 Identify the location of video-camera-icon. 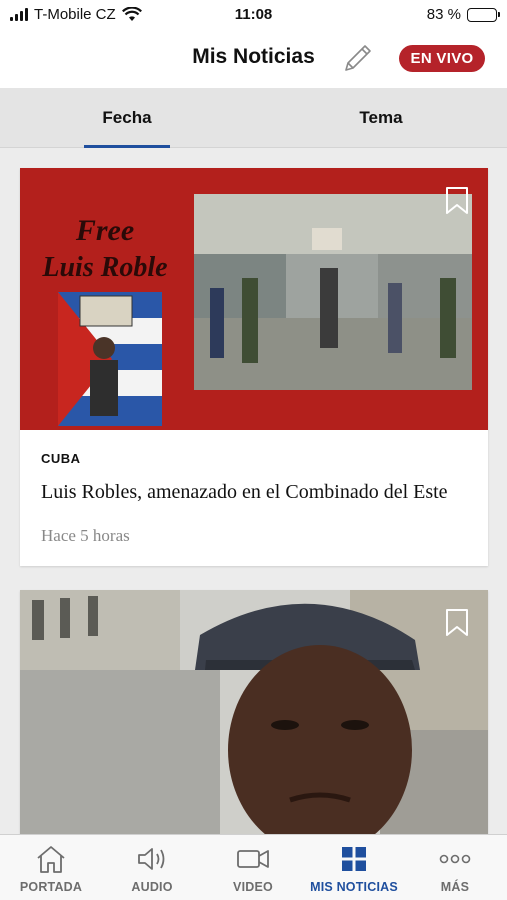
(253, 859).